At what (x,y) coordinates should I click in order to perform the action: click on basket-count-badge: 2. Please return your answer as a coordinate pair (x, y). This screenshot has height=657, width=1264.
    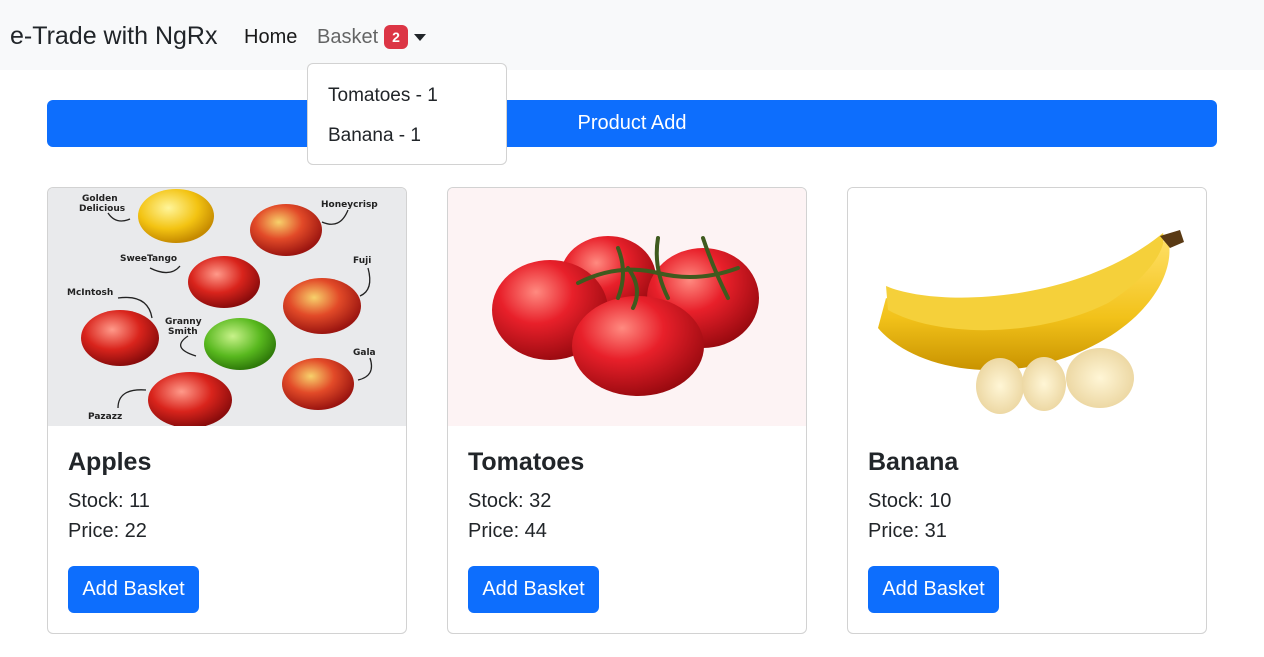
    Looking at the image, I should click on (396, 37).